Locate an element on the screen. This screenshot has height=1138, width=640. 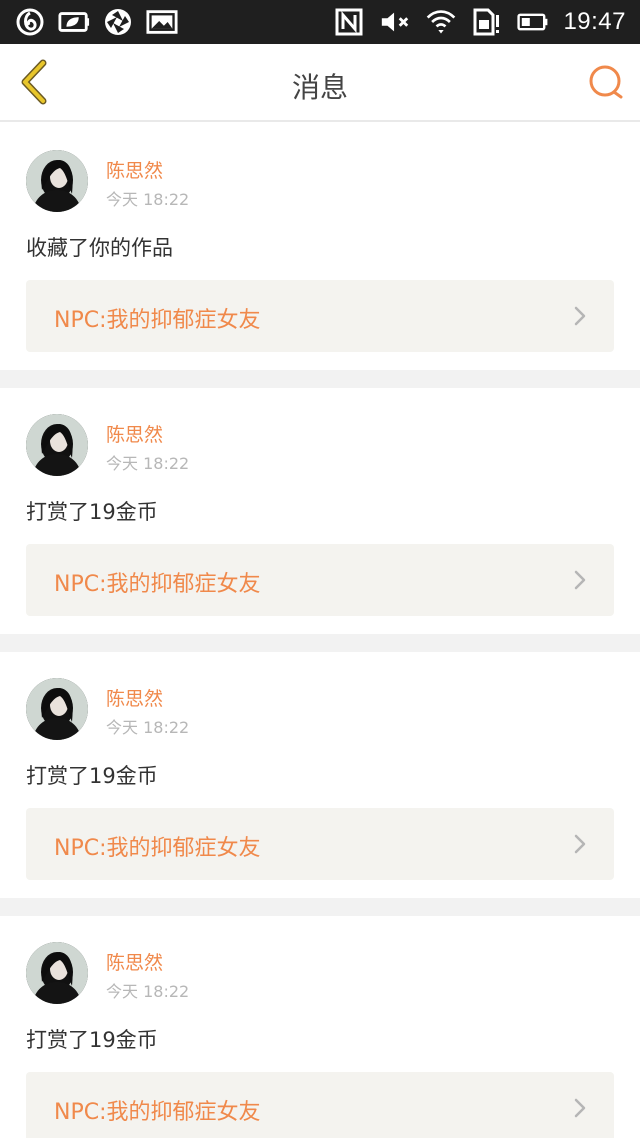
status-left-icons is located at coordinates (96, 22).